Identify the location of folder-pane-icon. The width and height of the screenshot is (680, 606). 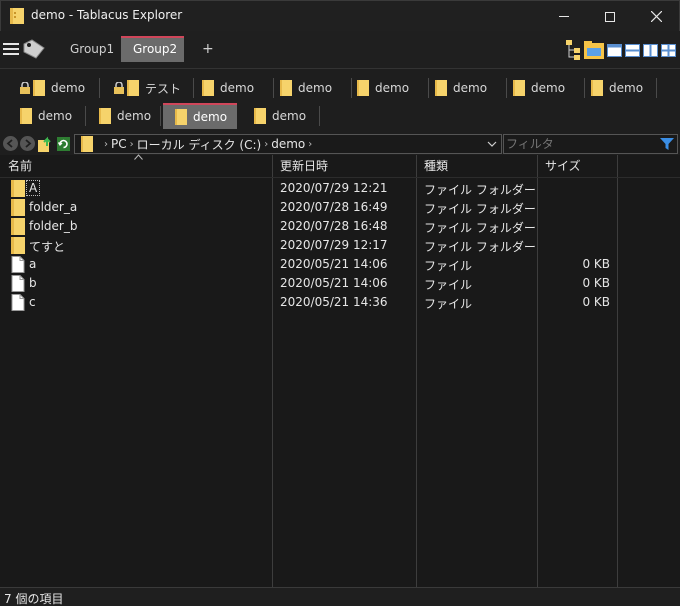
(594, 50).